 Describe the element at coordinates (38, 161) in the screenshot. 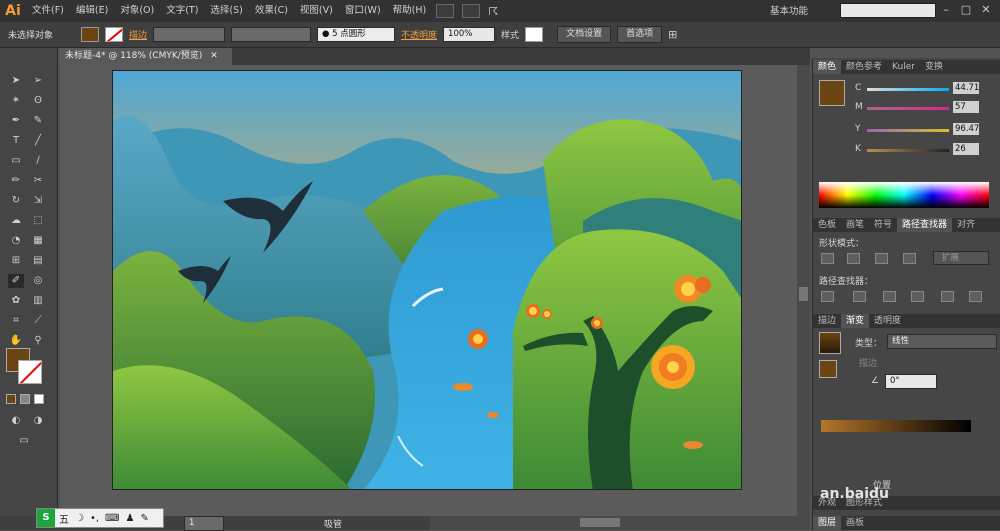

I see `brush-tool-icon: ∕` at that location.